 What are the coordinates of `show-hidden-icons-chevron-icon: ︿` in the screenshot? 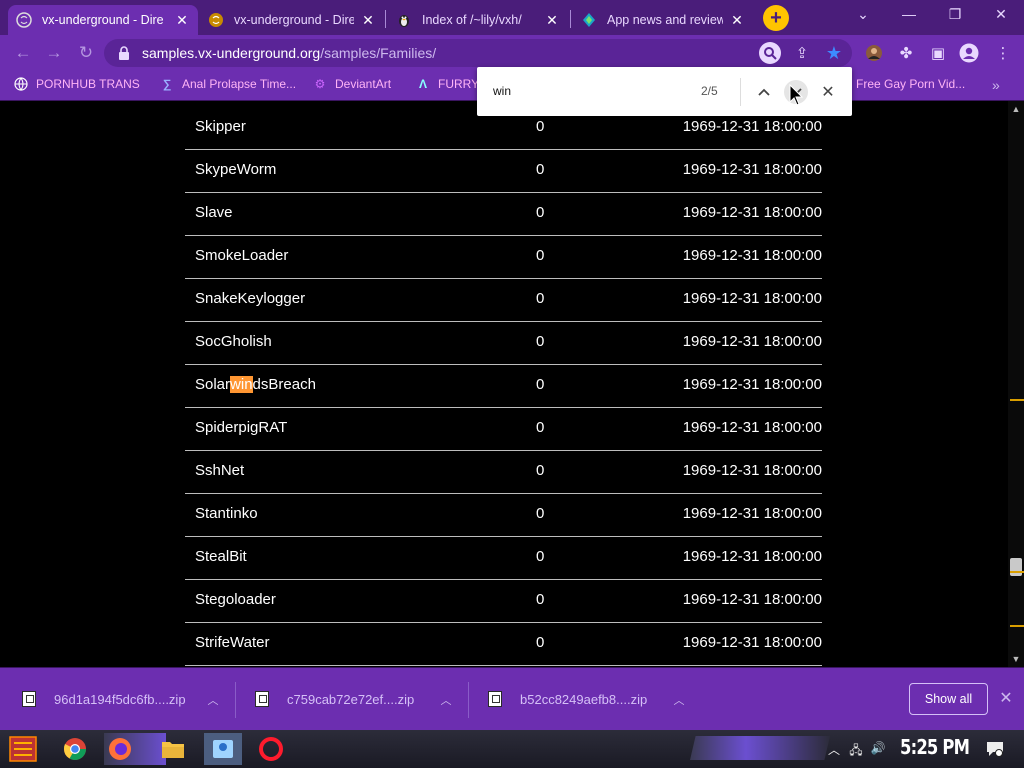 It's located at (834, 749).